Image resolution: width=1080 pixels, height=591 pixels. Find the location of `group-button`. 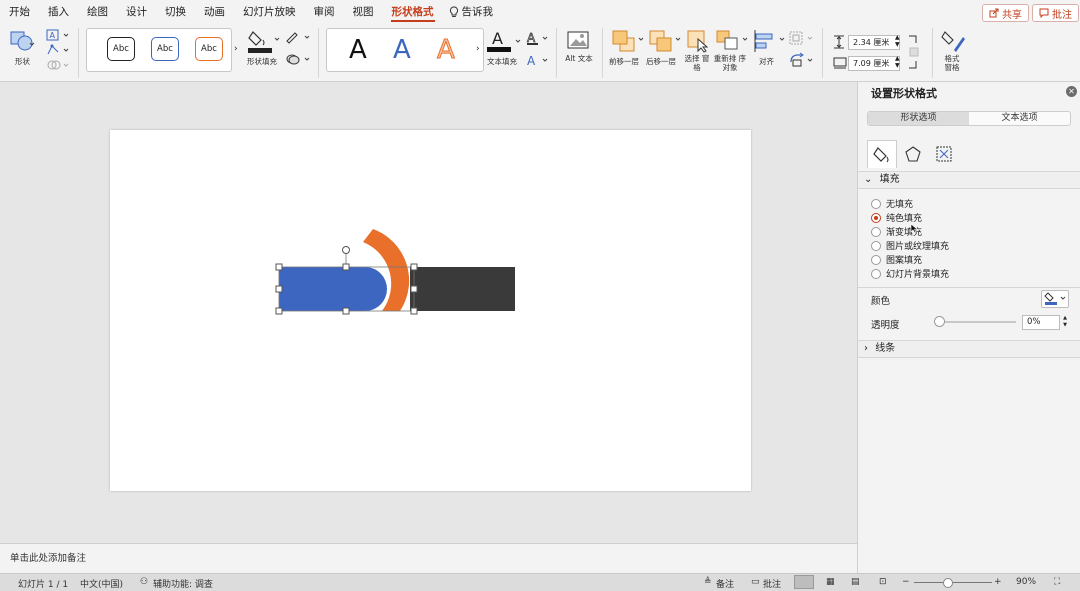

group-button is located at coordinates (802, 39).